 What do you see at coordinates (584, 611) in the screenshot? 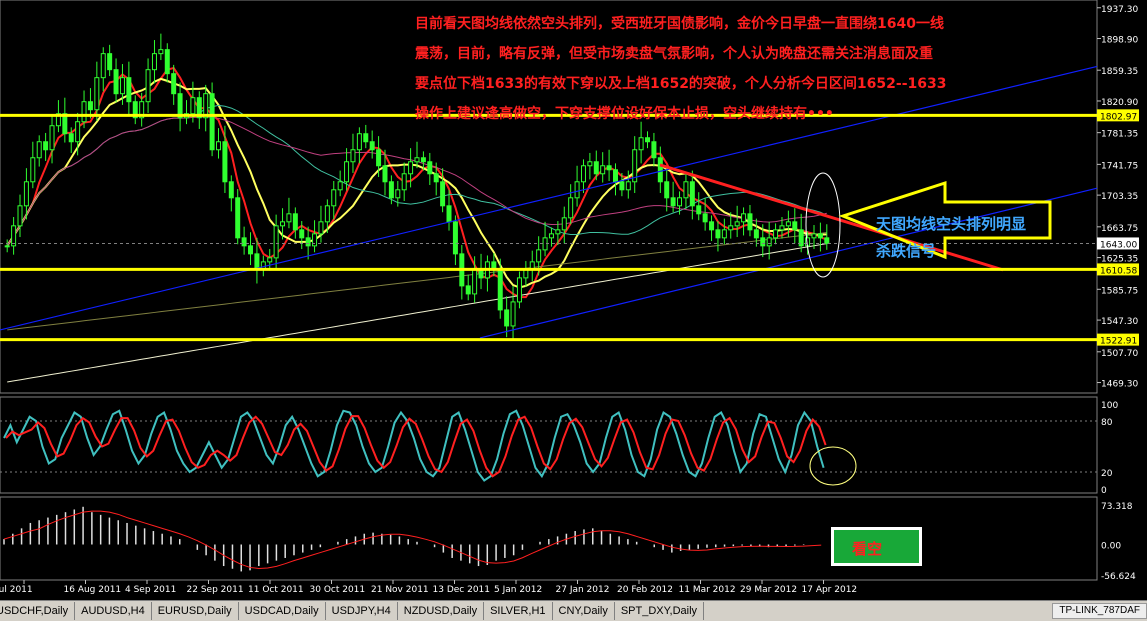
I see `tab-cny: CNY,Daily` at bounding box center [584, 611].